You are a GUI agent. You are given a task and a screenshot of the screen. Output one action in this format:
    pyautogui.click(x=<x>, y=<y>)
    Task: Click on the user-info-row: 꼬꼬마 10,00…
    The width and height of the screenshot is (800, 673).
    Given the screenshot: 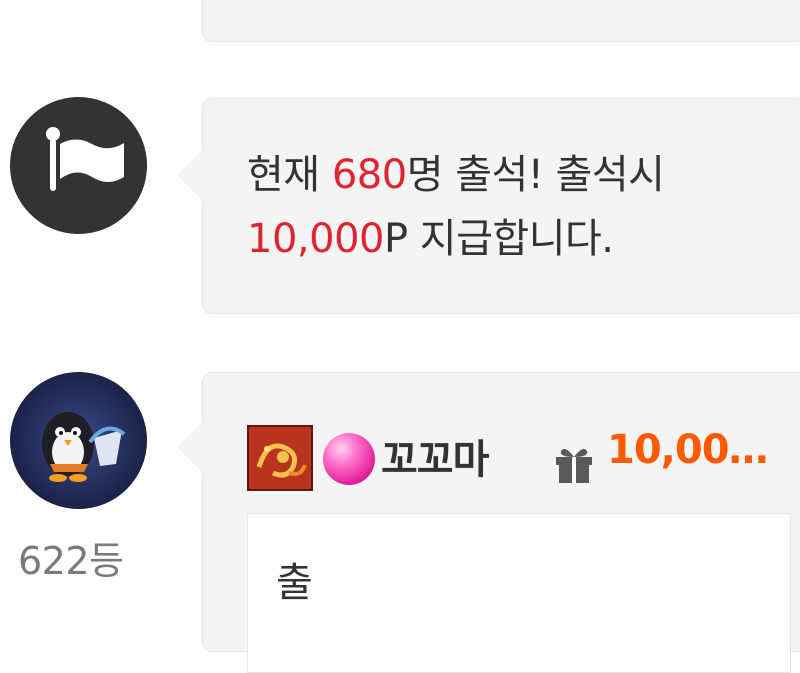 What is the action you would take?
    pyautogui.click(x=523, y=456)
    